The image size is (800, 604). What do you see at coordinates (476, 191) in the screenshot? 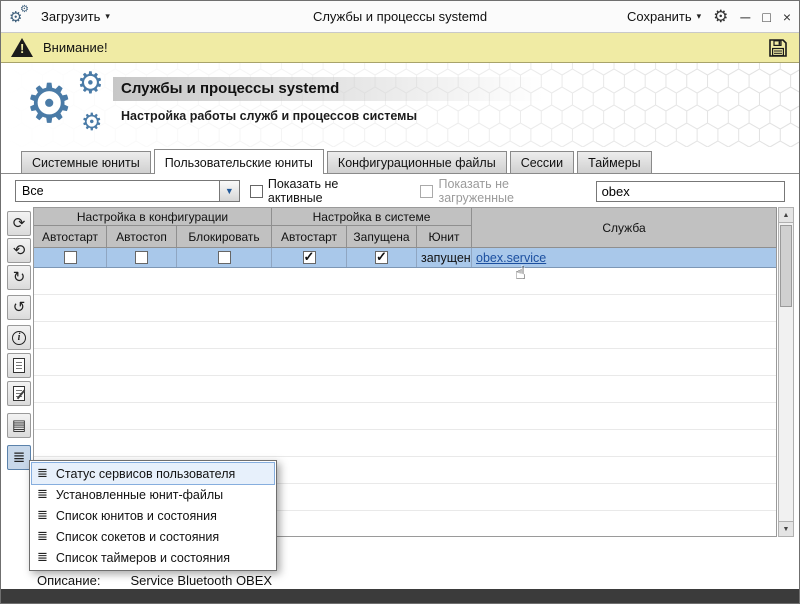
I see `show-unloaded-label: Показать не загруженные` at bounding box center [476, 191].